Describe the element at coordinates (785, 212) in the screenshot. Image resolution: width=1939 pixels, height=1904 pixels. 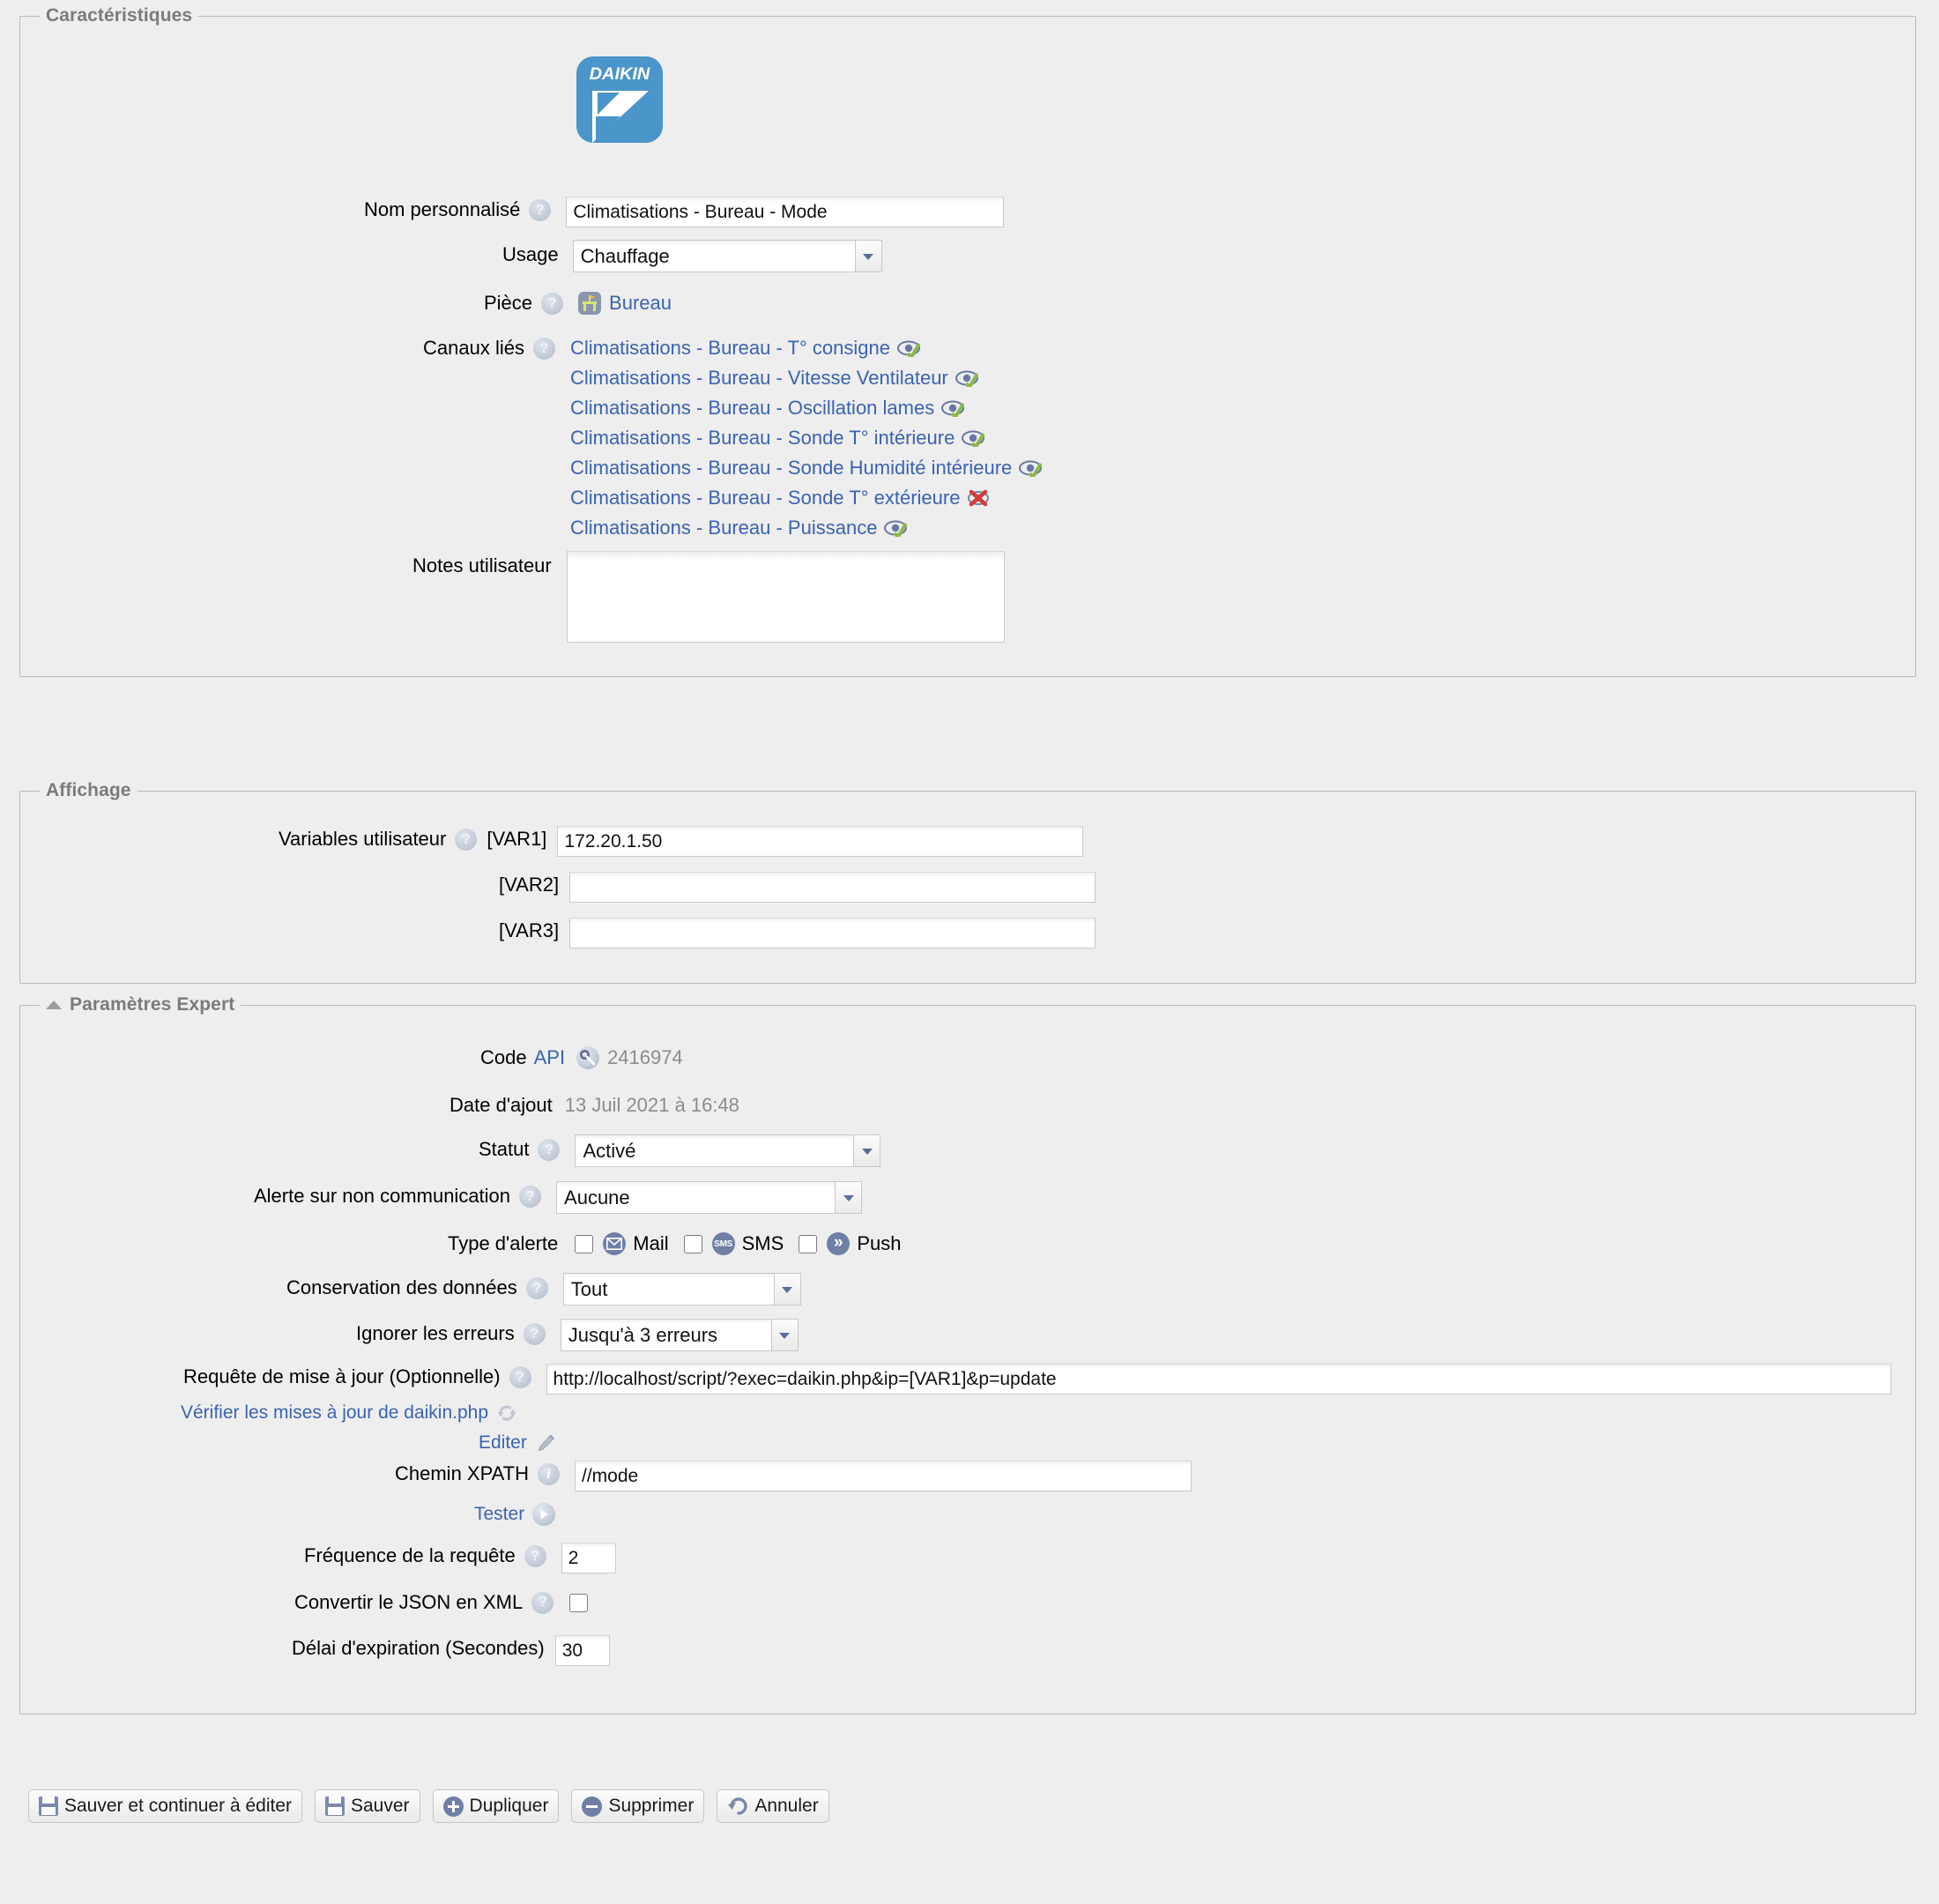
I see `nom-personnalise-input` at that location.